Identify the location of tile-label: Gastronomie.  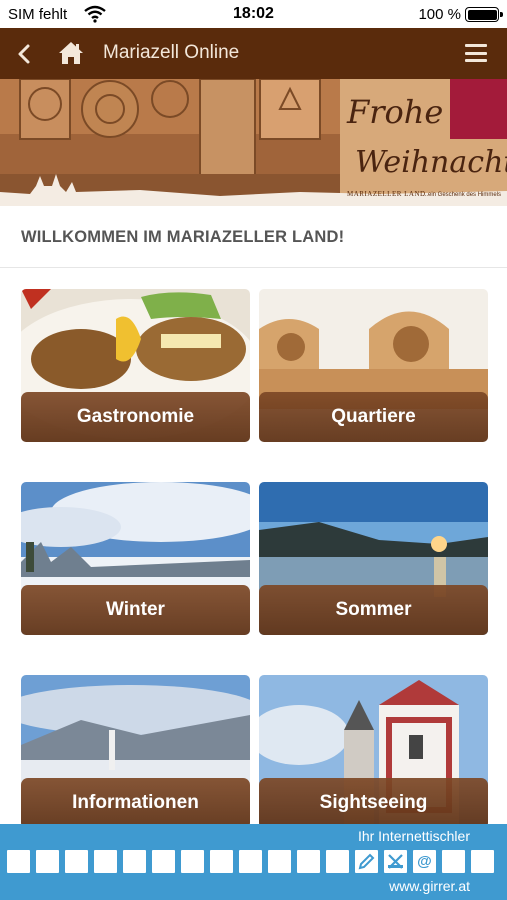
(135, 417).